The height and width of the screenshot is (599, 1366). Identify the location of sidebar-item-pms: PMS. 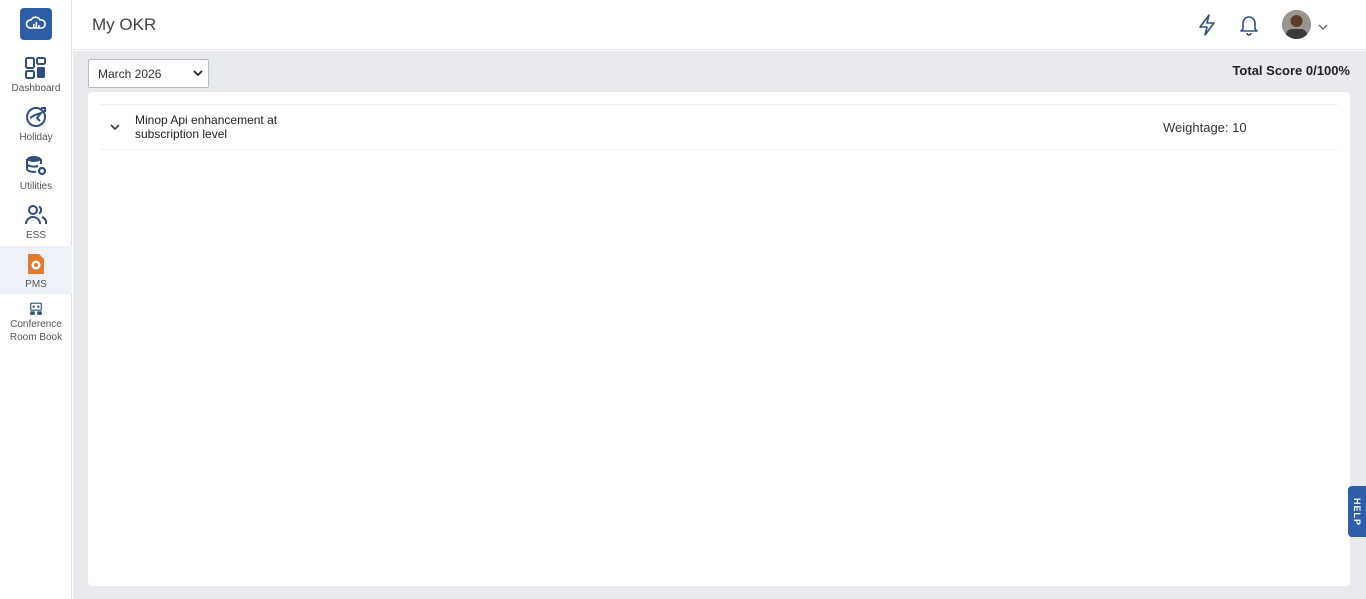
(36, 270).